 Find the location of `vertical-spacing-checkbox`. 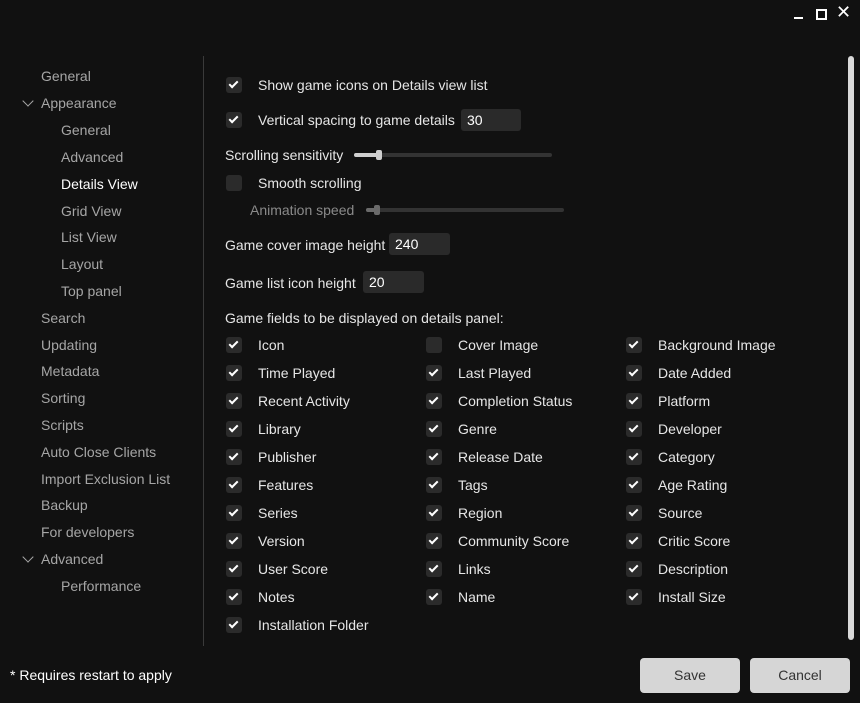

vertical-spacing-checkbox is located at coordinates (234, 120).